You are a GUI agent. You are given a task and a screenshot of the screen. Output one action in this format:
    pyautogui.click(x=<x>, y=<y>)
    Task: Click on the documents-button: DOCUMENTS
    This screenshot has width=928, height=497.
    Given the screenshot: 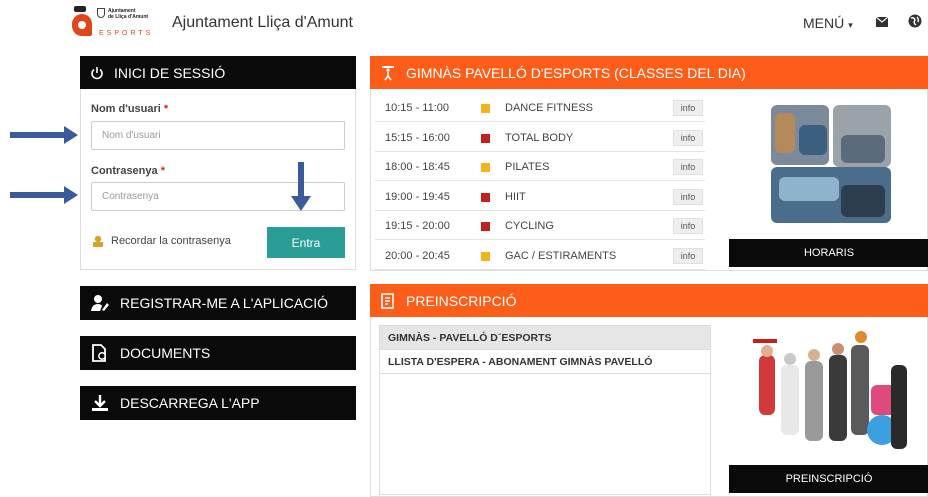 What is the action you would take?
    pyautogui.click(x=218, y=353)
    